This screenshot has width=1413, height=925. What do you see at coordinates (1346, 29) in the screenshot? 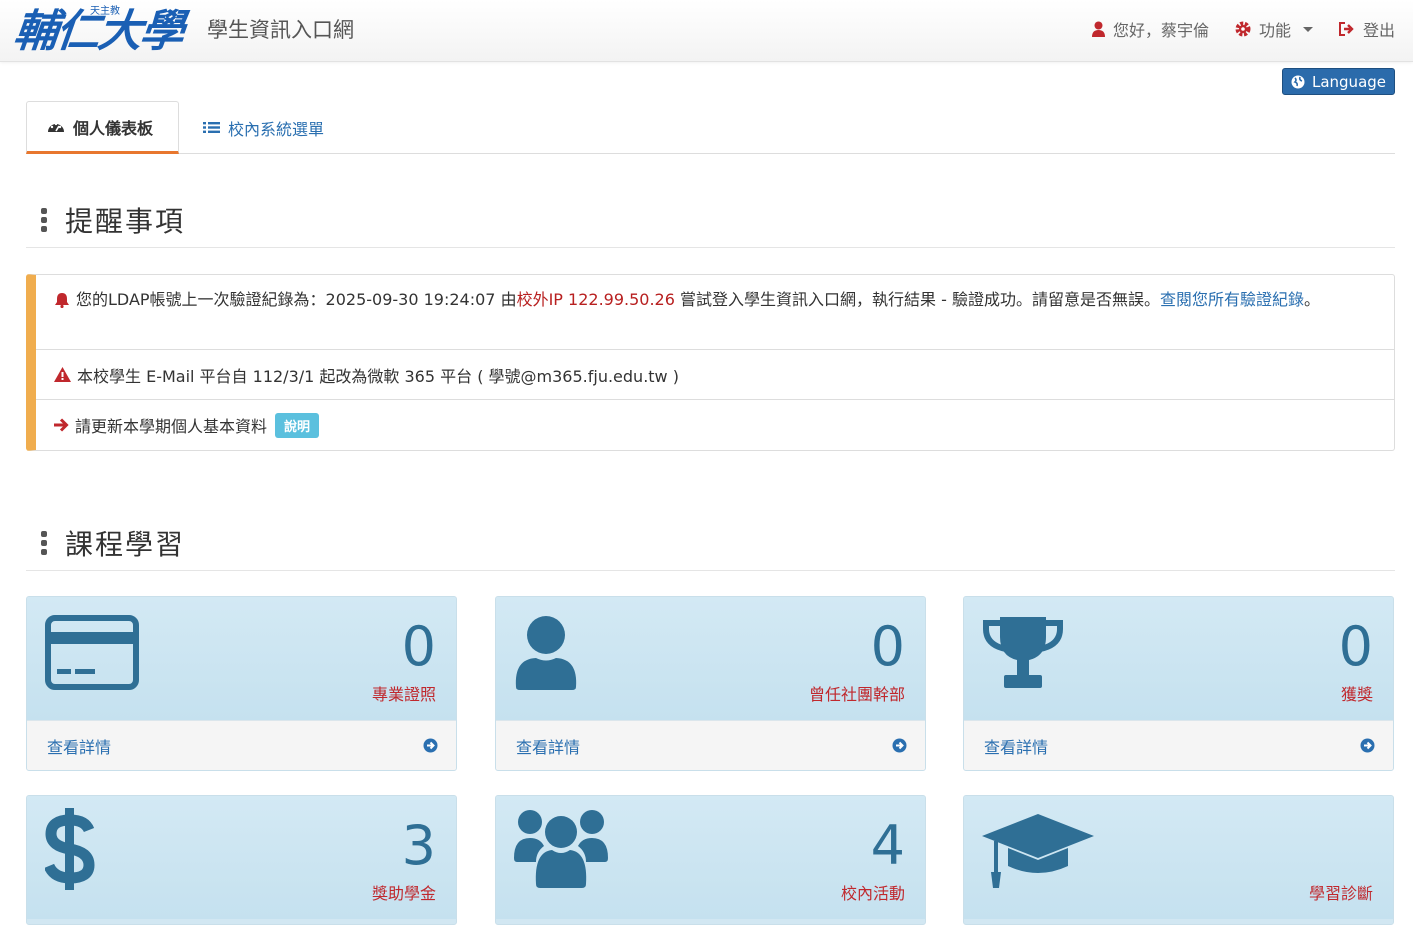
I see `logout-icon` at bounding box center [1346, 29].